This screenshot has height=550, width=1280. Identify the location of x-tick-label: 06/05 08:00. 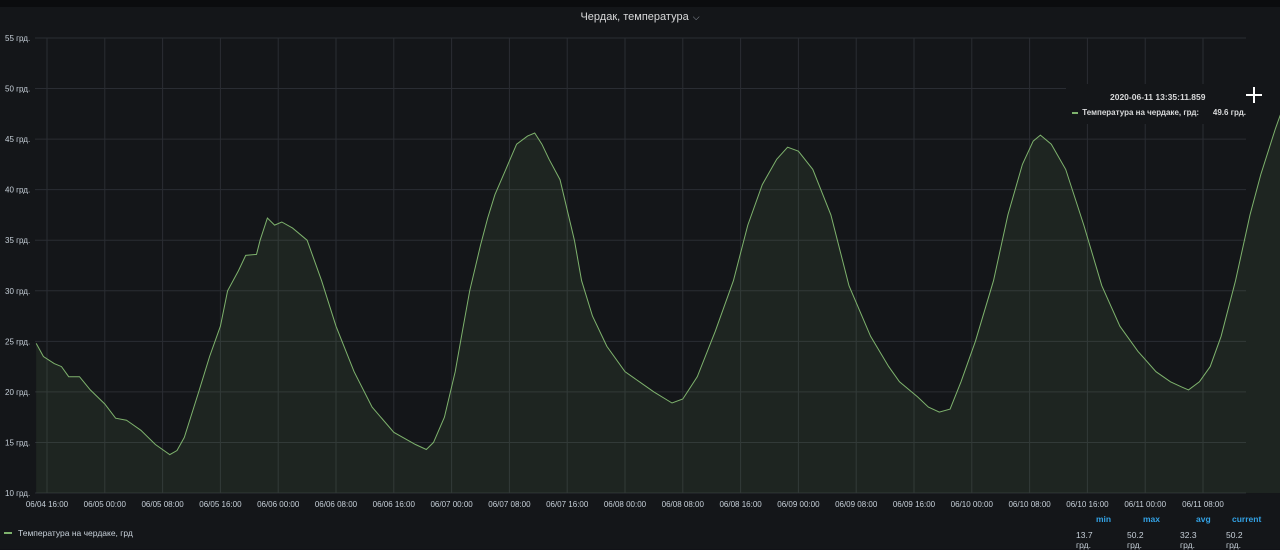
(162, 504).